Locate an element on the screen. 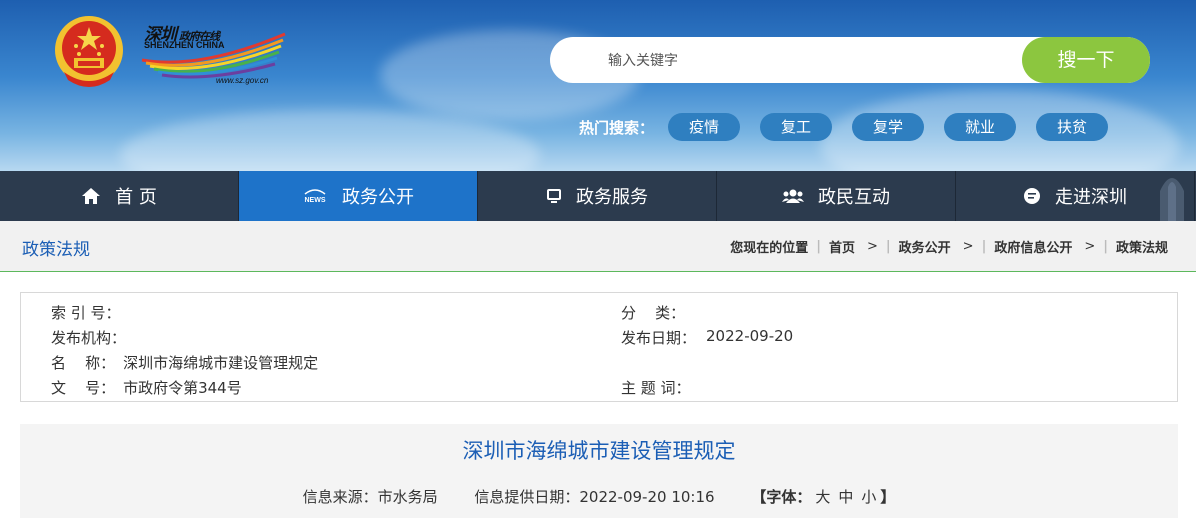  nav-label: 政务服务 is located at coordinates (612, 197).